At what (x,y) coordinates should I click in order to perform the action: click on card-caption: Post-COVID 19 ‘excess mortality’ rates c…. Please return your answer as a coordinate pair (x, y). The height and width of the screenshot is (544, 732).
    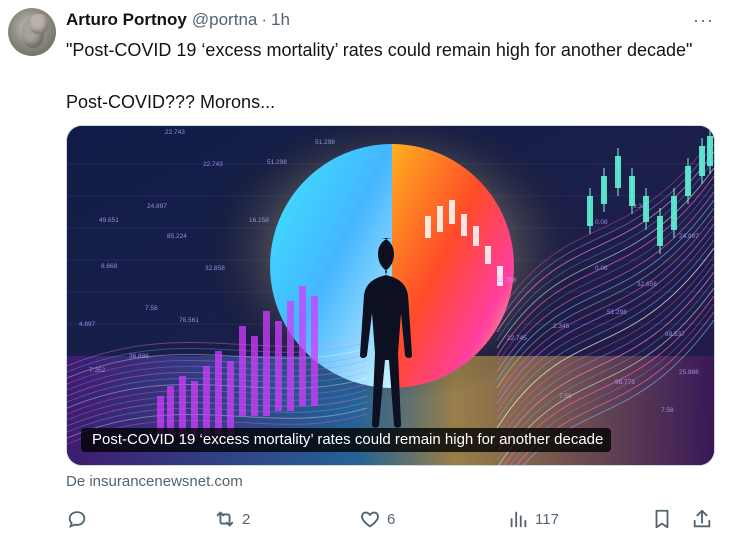
    Looking at the image, I should click on (346, 440).